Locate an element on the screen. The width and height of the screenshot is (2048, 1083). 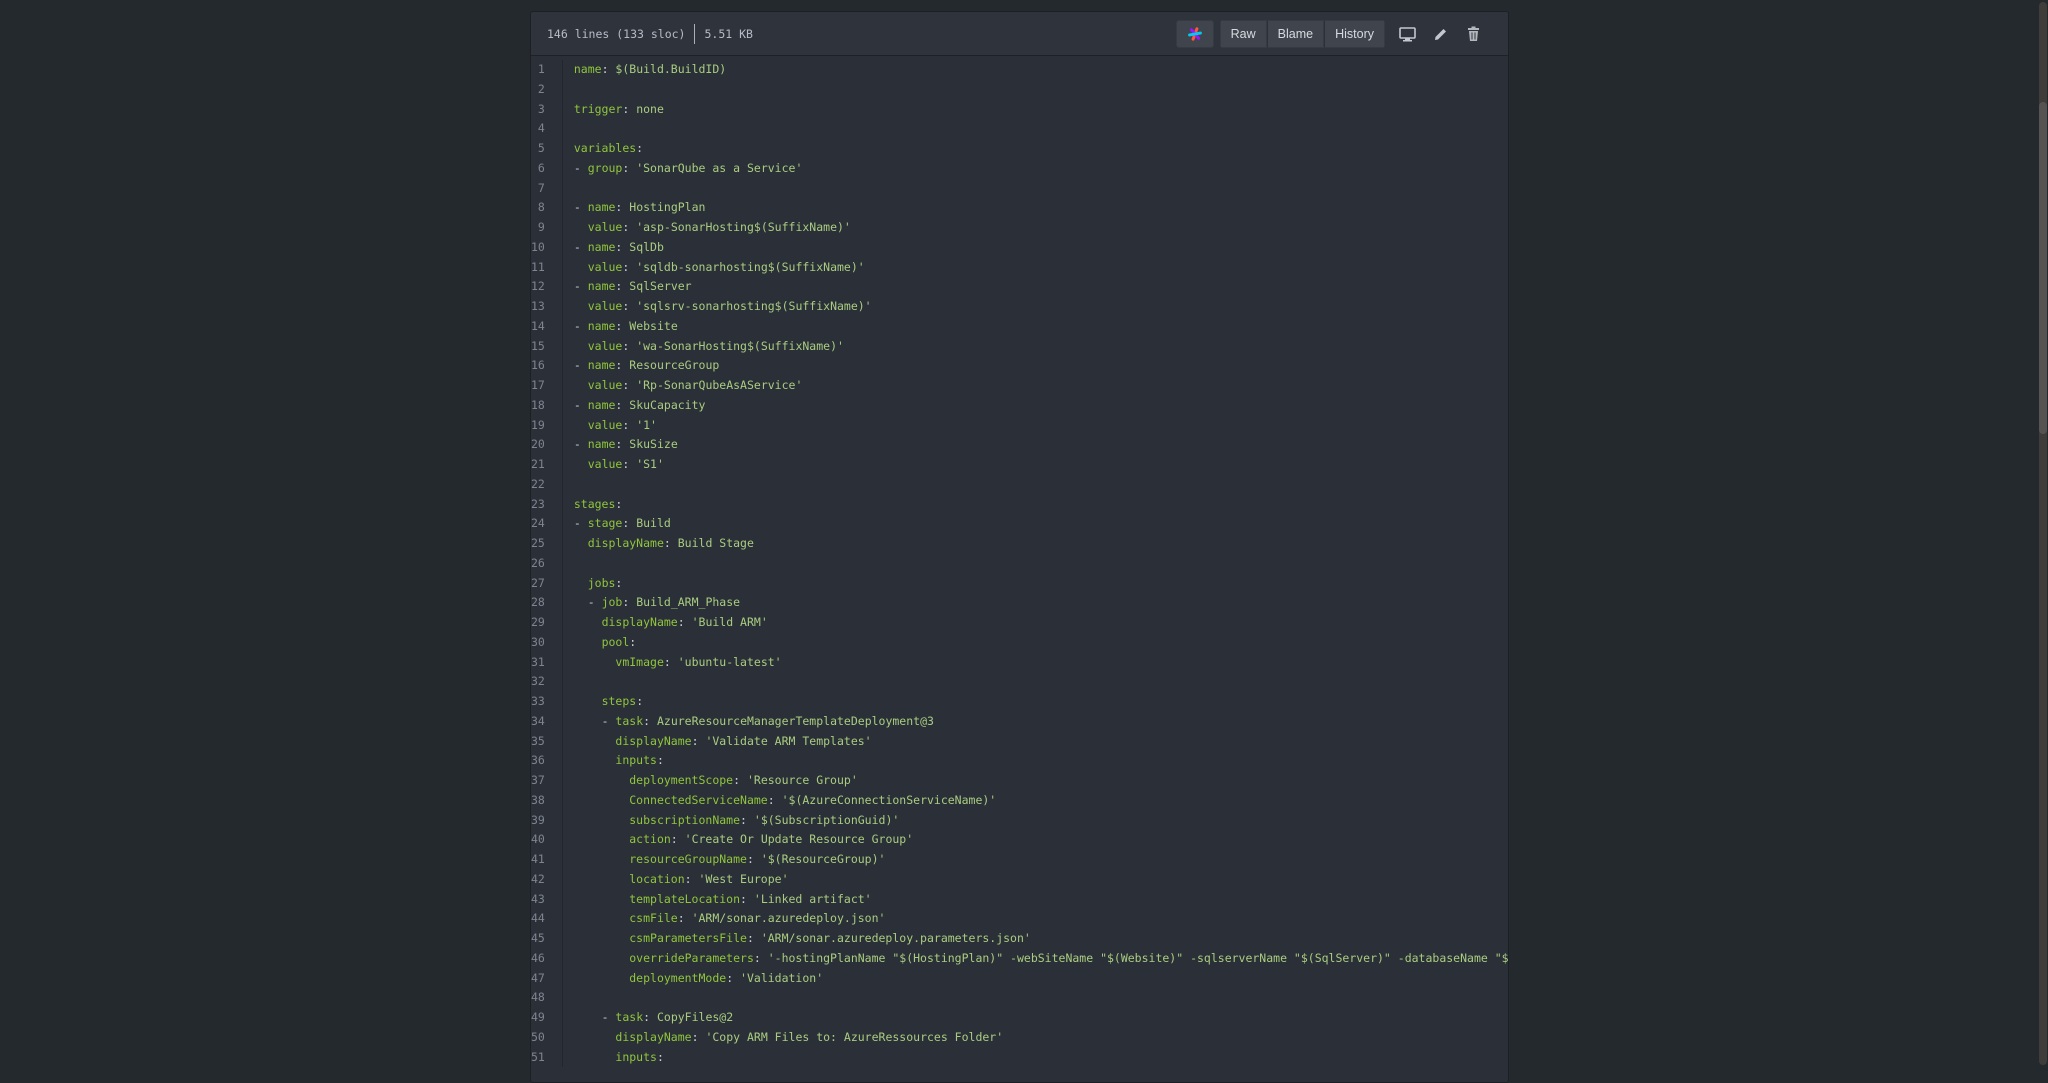
line-number: 31 is located at coordinates (546, 663).